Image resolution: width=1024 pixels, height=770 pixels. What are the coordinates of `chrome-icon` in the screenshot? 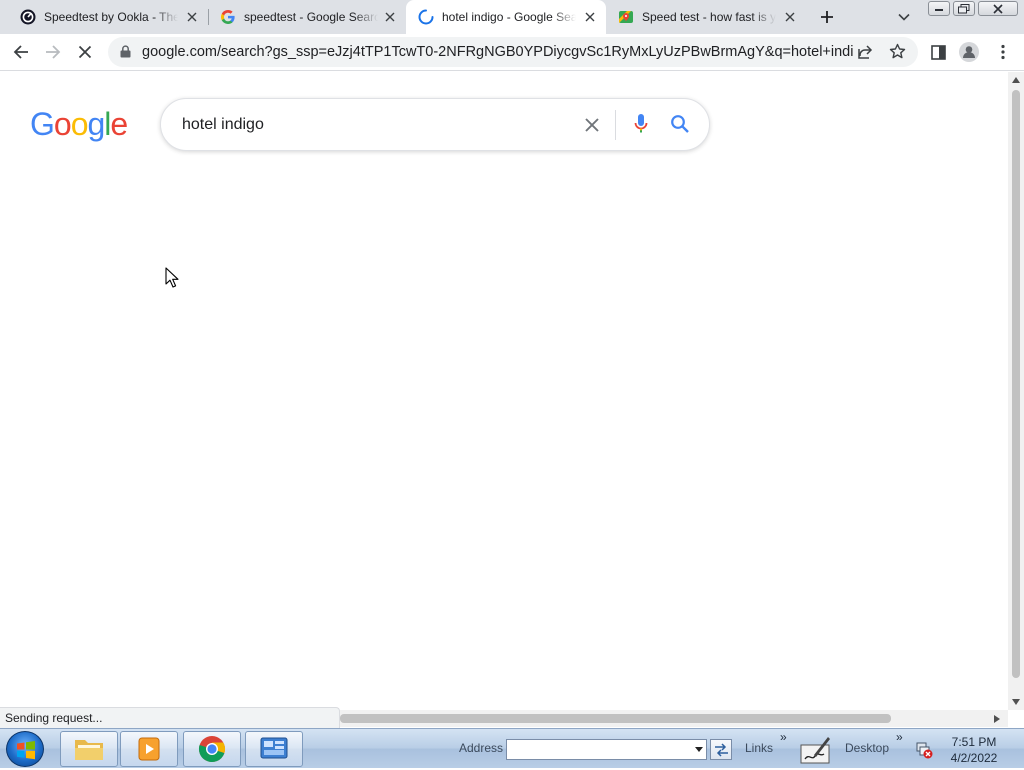 It's located at (211, 749).